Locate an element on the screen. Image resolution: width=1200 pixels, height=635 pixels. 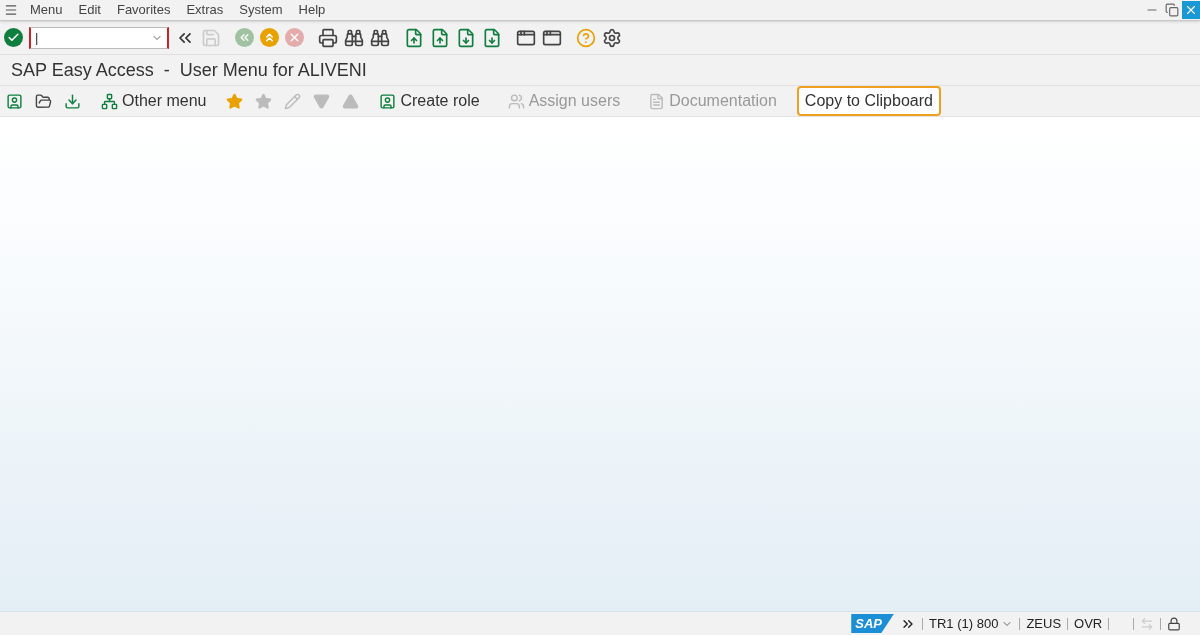
menu-item: Extras is located at coordinates (205, 10).